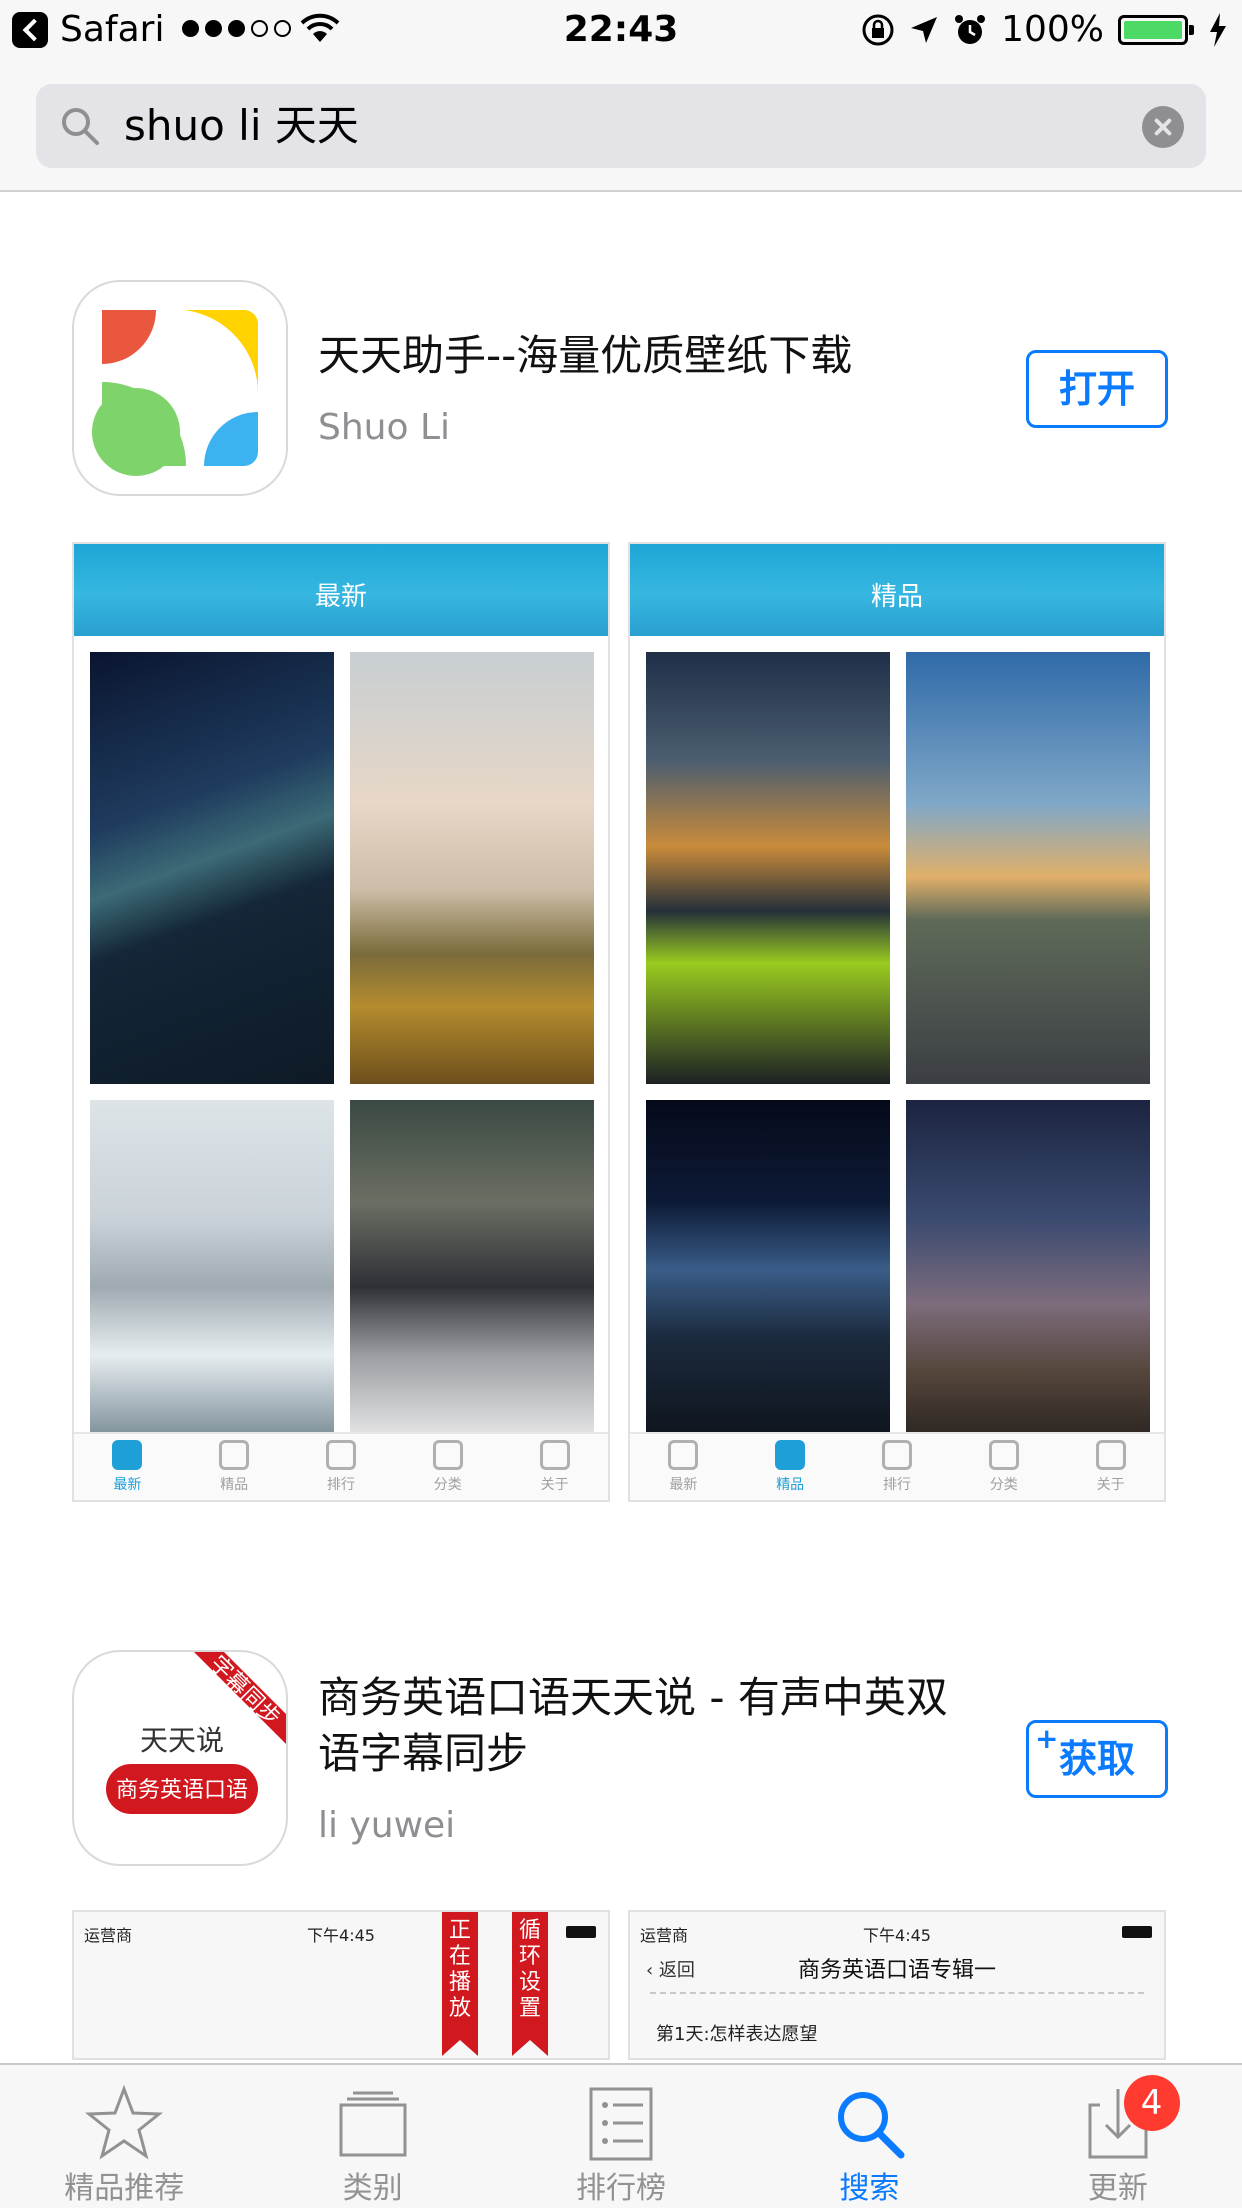 This screenshot has height=2208, width=1242. I want to click on app-screenshot-1: 运营商 下午4:45 正在播放 循环设置, so click(341, 1985).